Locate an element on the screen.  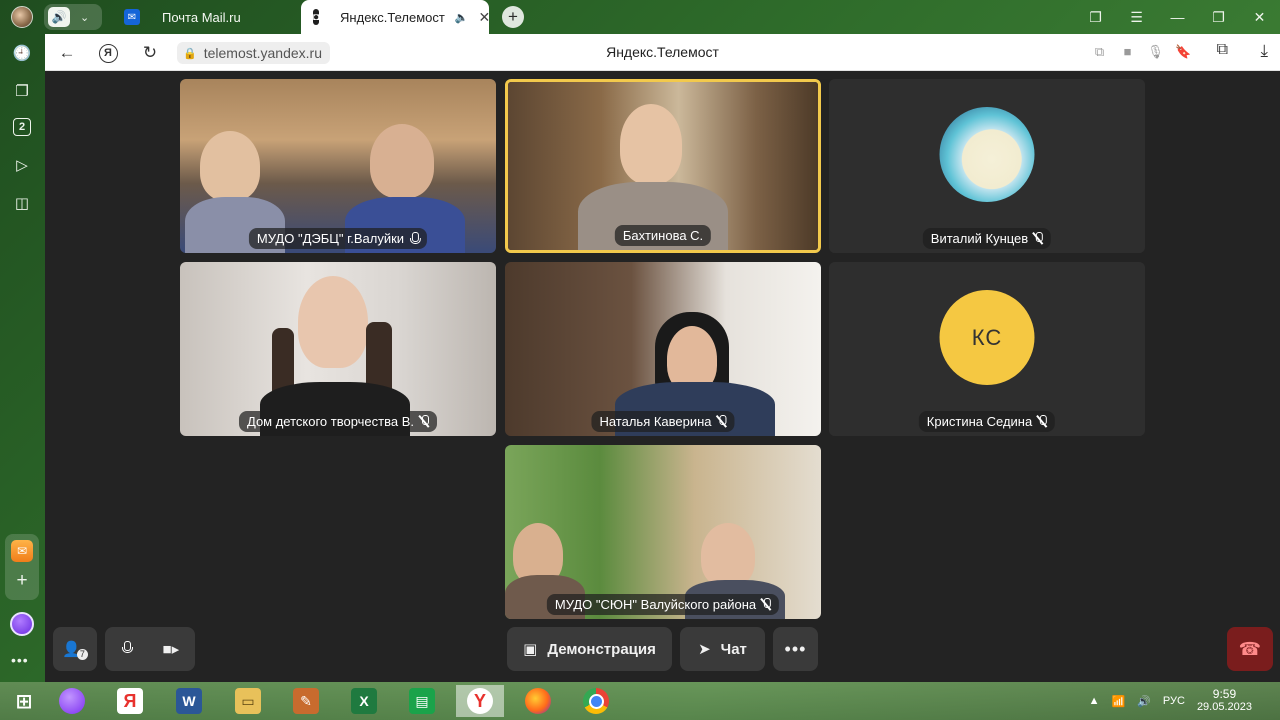
tabs-count-button: 2 is located at coordinates (22, 127).